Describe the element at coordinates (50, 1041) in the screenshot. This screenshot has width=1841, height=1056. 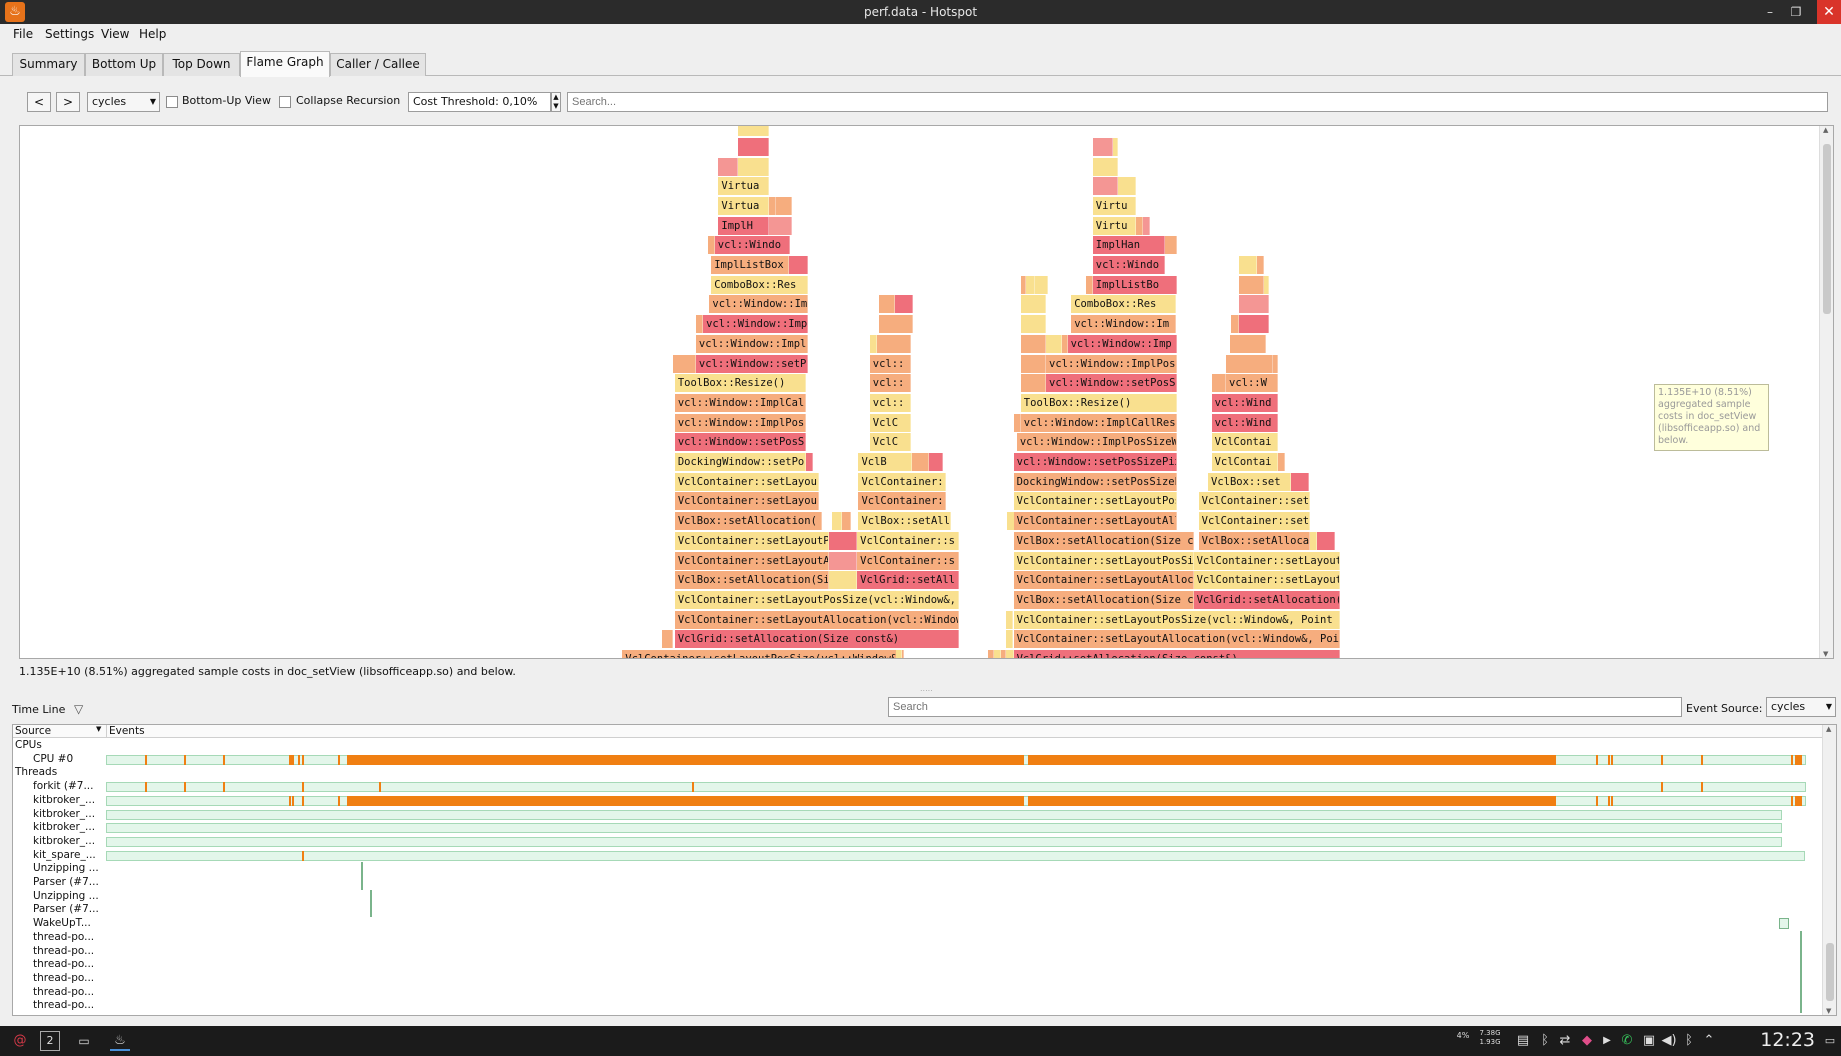
I see `workspace-switcher: 2` at that location.